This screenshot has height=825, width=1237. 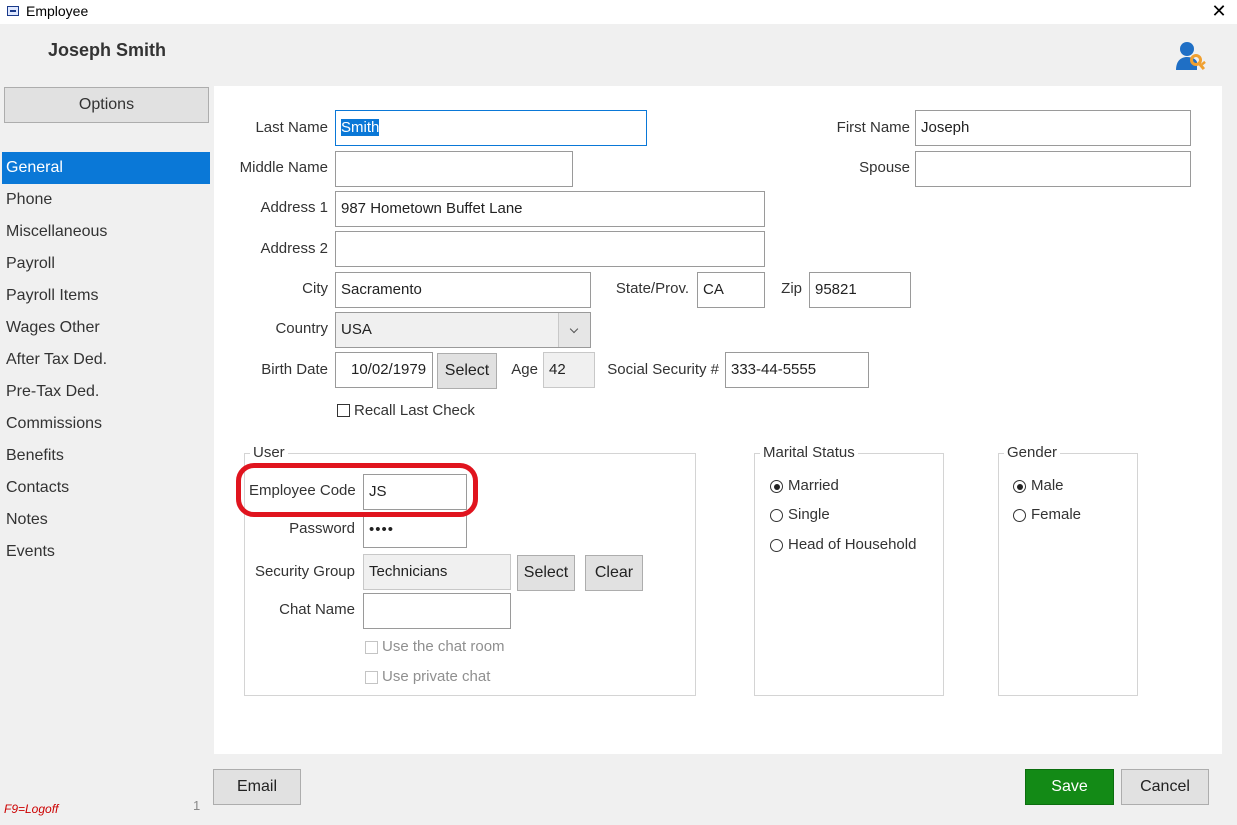 I want to click on window-icon, so click(x=13, y=11).